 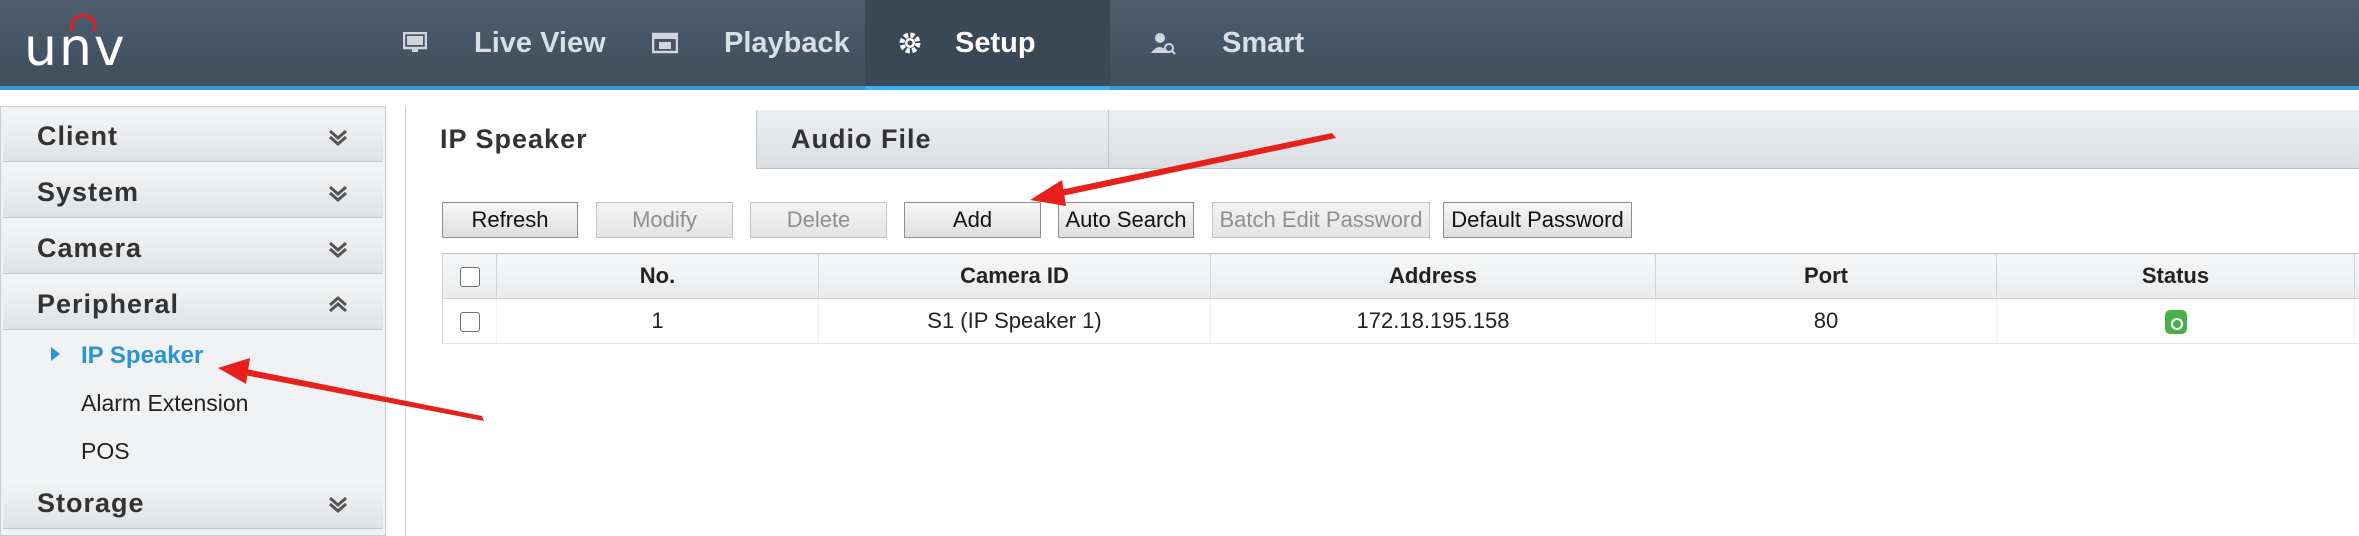 I want to click on sidebar-item-pos: POS, so click(x=193, y=451).